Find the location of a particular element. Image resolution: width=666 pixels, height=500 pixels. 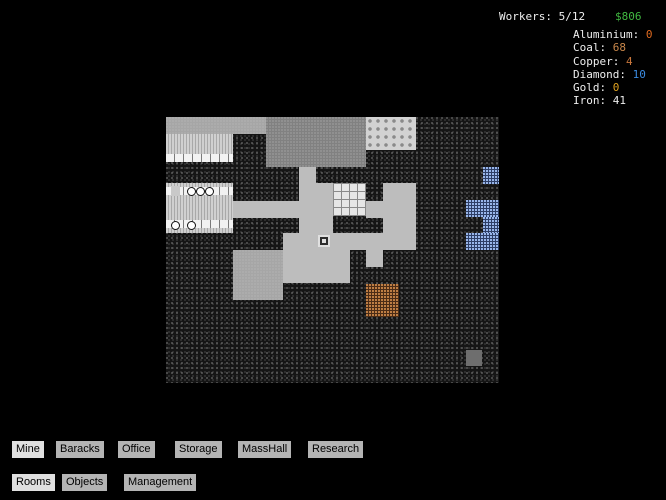

mine-button: Mine is located at coordinates (28, 449).